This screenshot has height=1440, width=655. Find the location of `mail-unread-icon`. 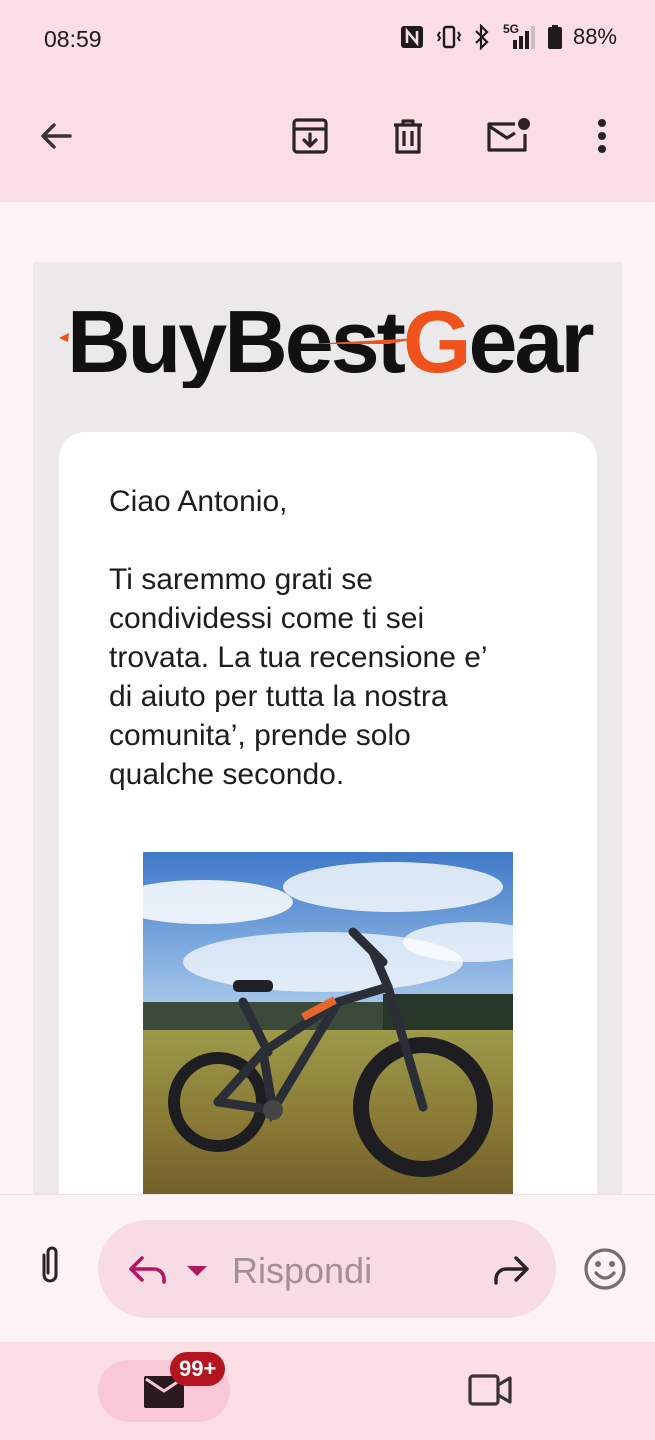

mail-unread-icon is located at coordinates (508, 135).